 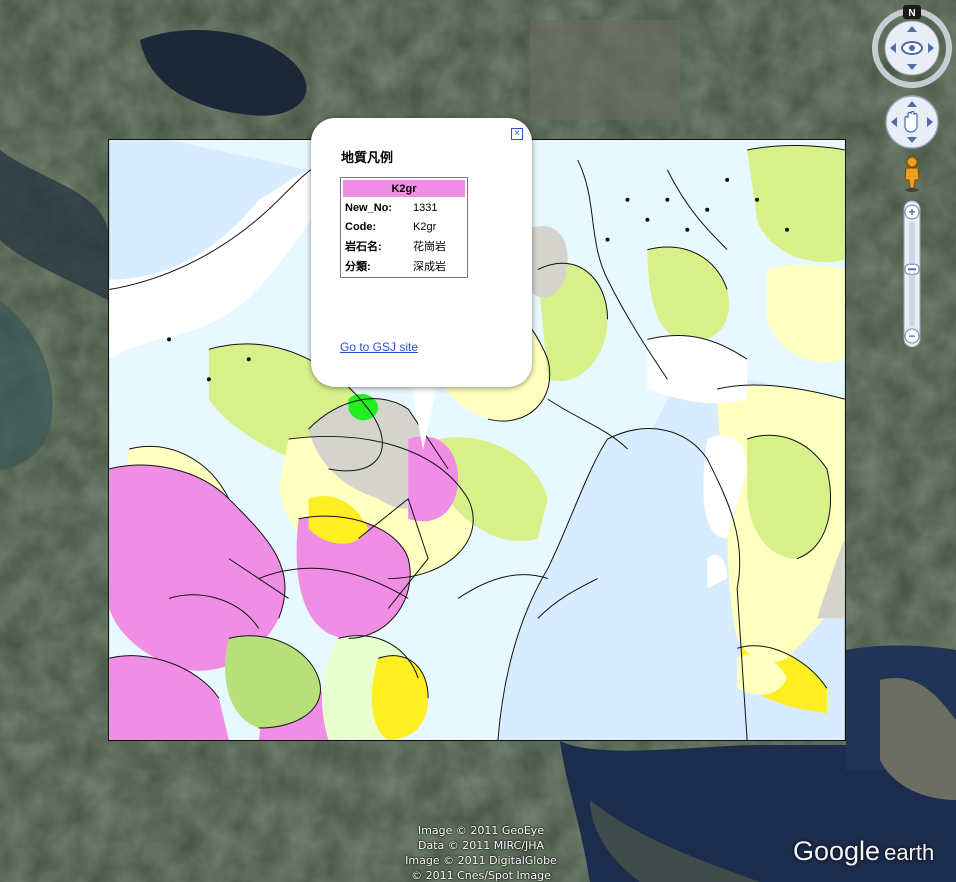 What do you see at coordinates (481, 860) in the screenshot?
I see `credit-line: Image © 2011 DigitalGlobe` at bounding box center [481, 860].